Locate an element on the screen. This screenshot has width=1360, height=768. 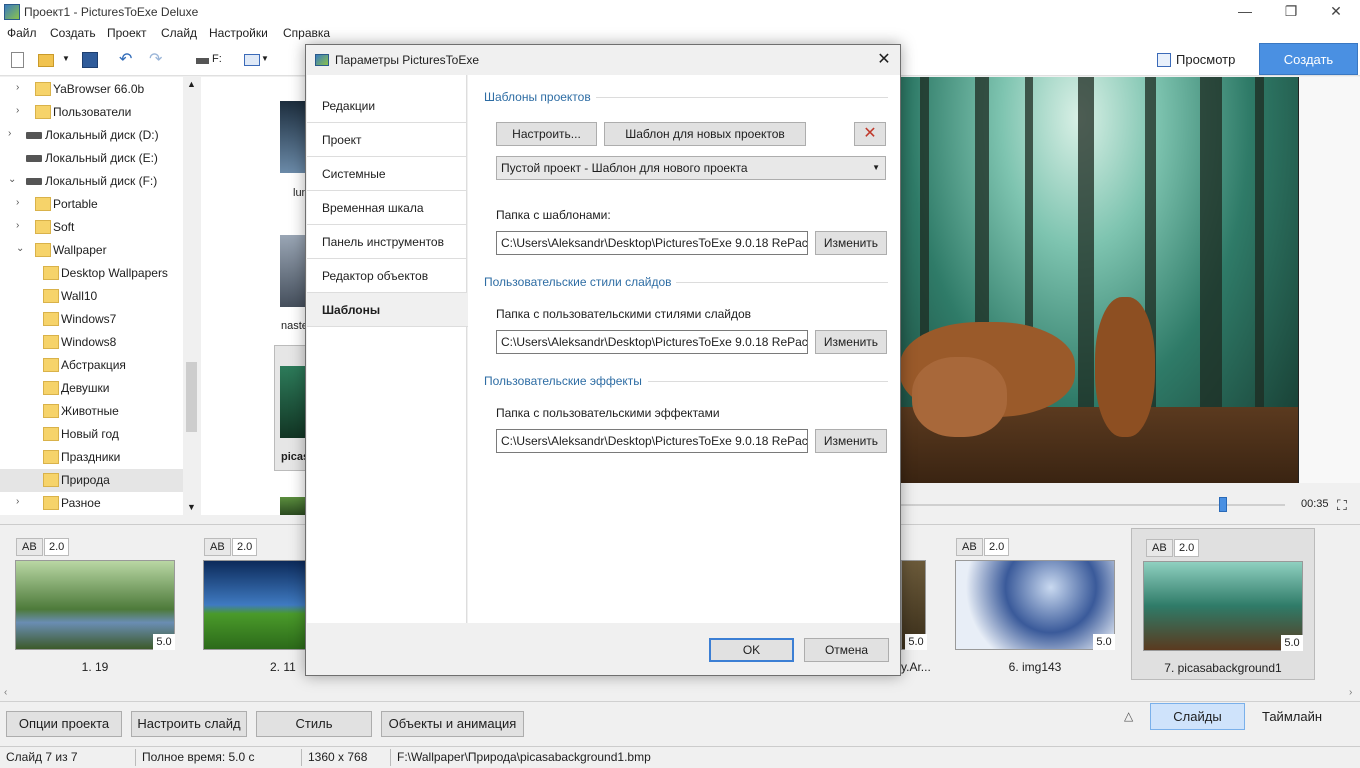
change-styles-folder-button: Изменить is located at coordinates (851, 342).